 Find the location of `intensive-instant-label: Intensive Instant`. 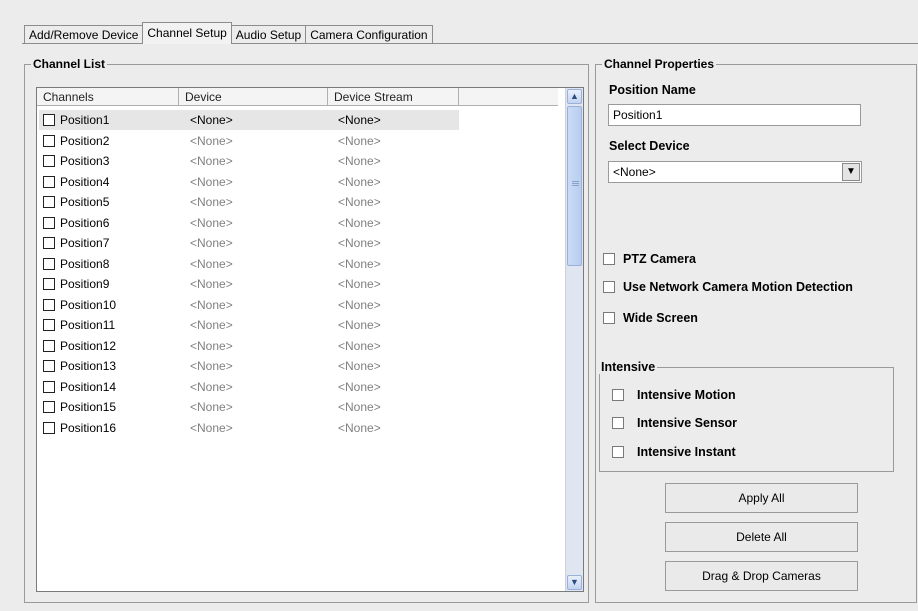

intensive-instant-label: Intensive Instant is located at coordinates (686, 452).